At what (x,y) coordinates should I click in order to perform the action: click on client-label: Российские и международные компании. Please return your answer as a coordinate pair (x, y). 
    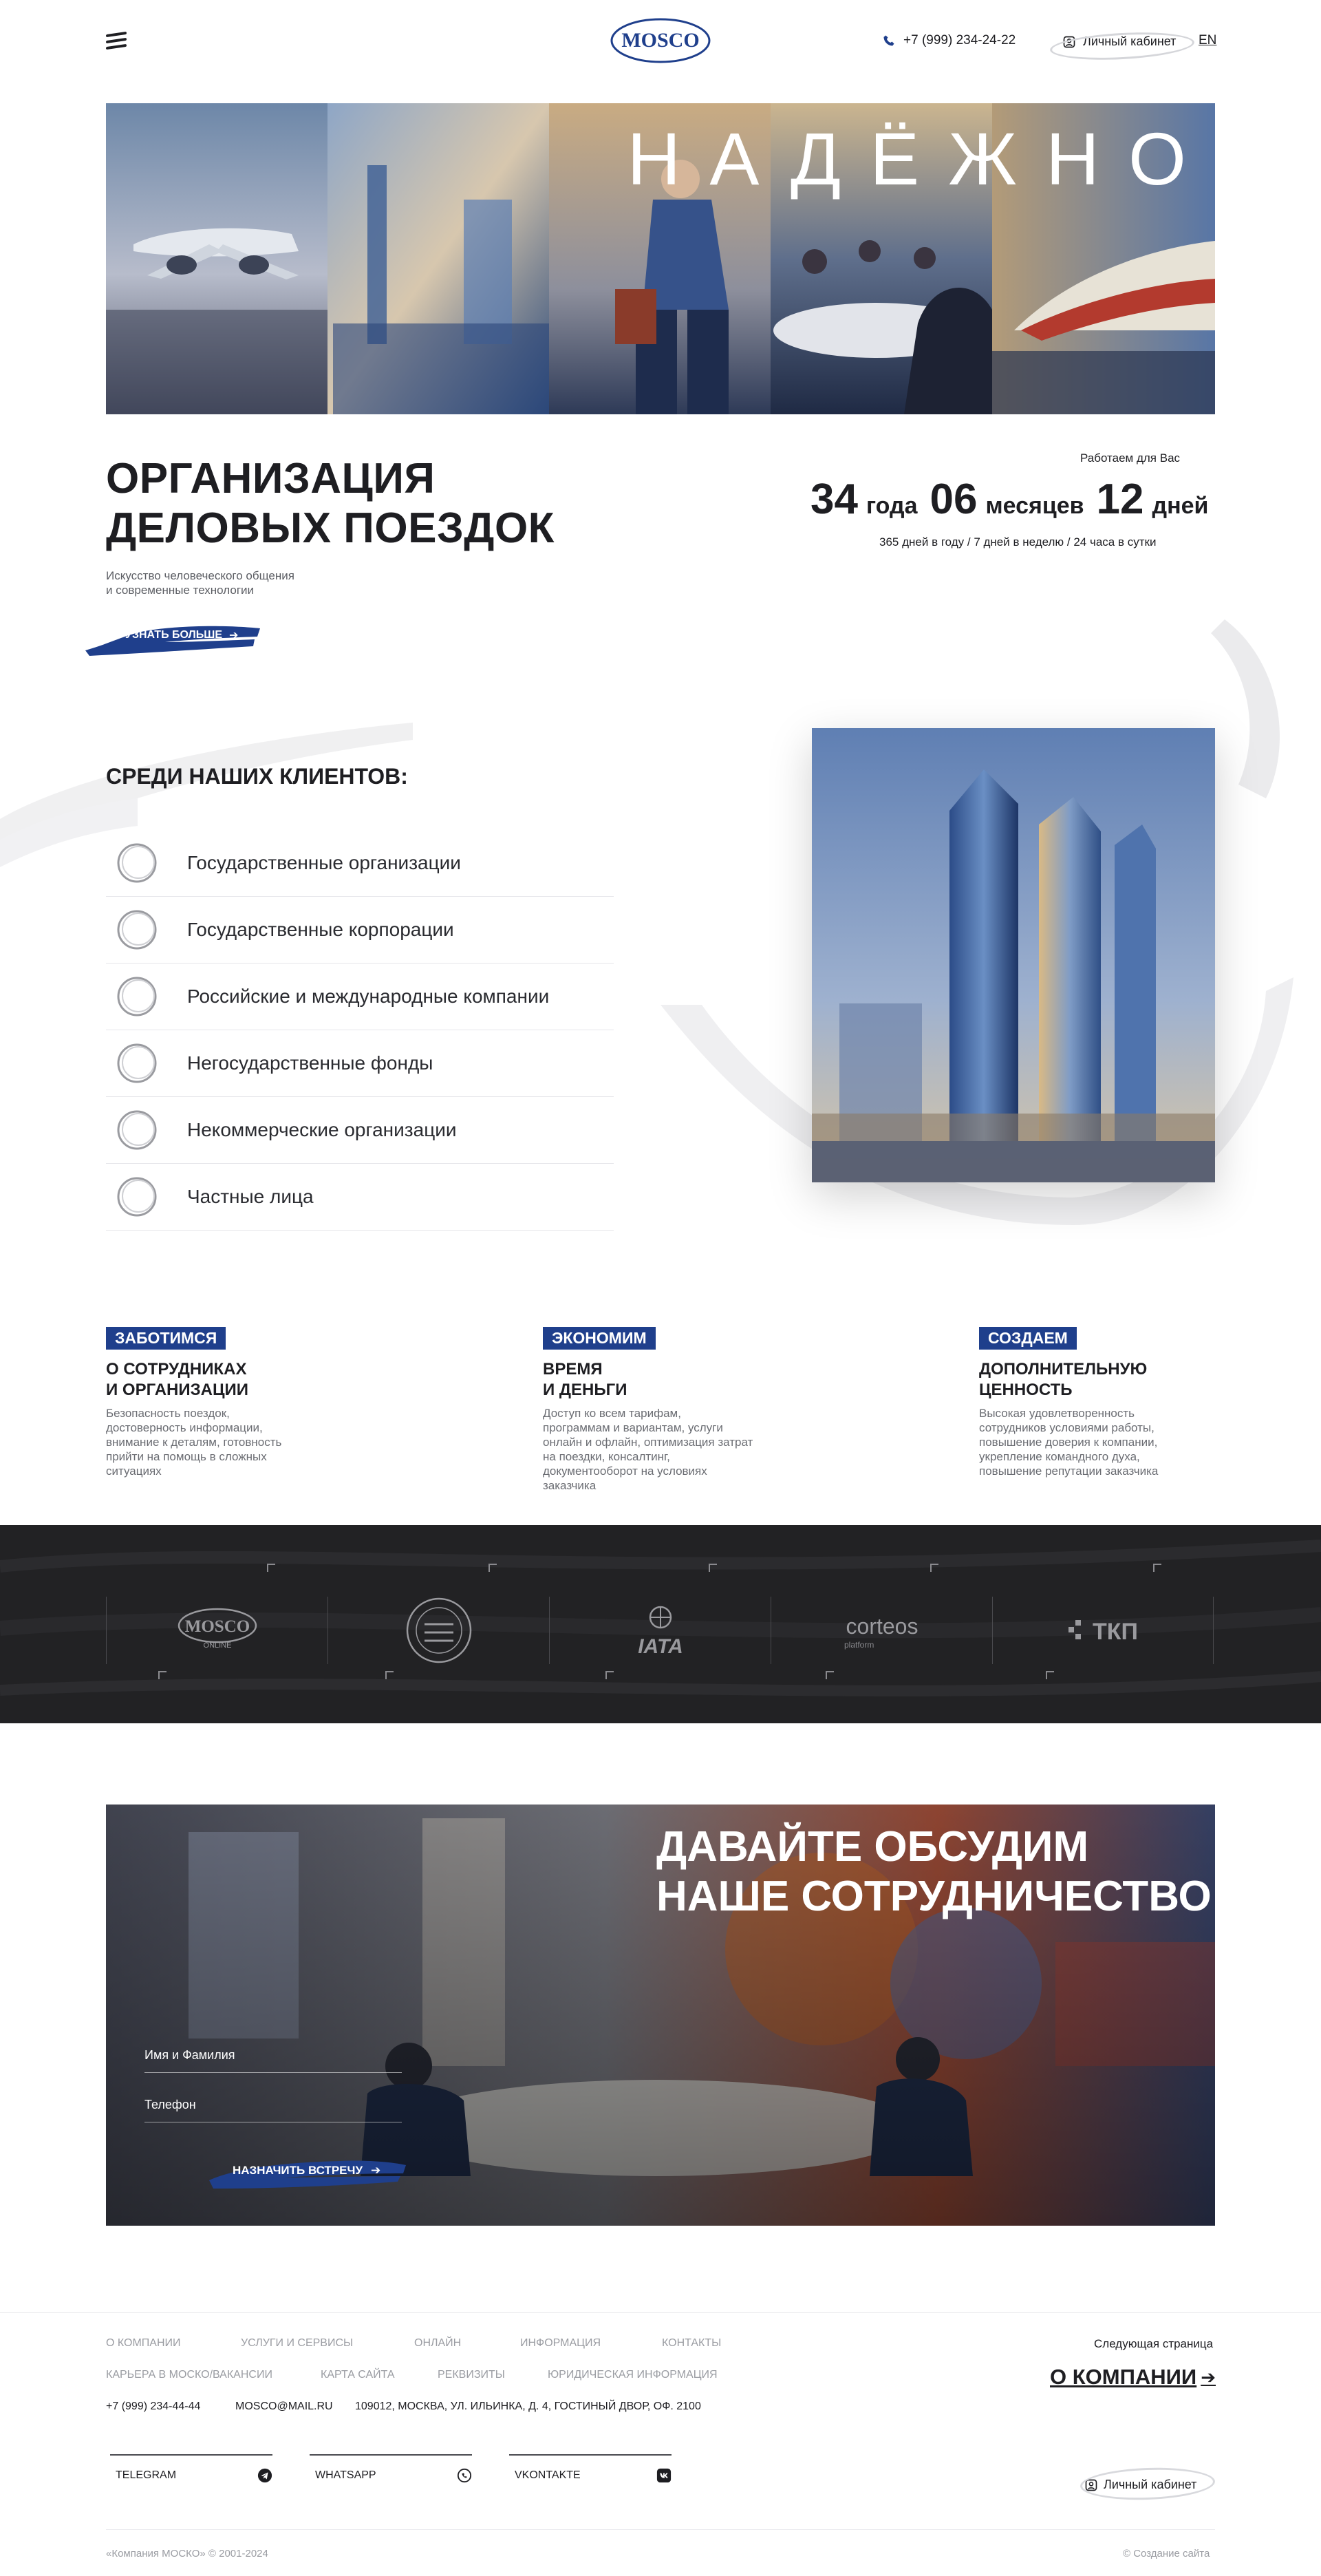
    Looking at the image, I should click on (368, 996).